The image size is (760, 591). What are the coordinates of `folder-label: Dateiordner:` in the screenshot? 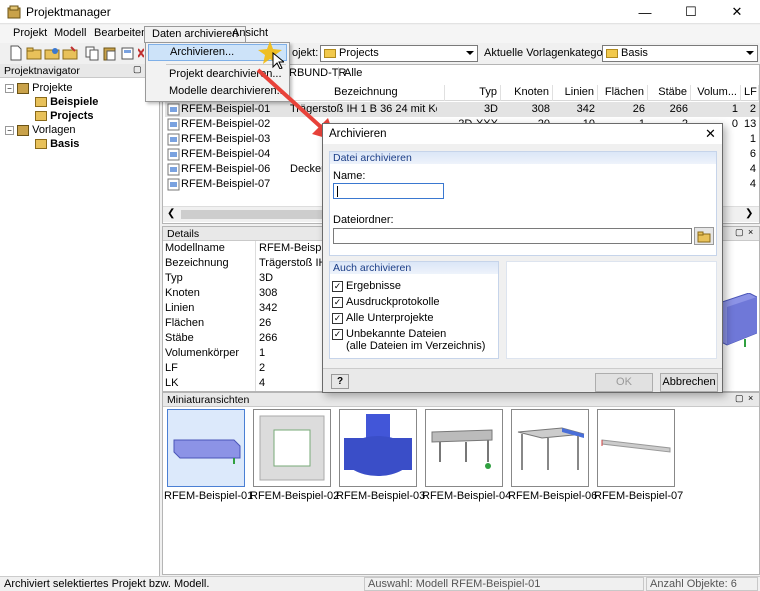 It's located at (363, 220).